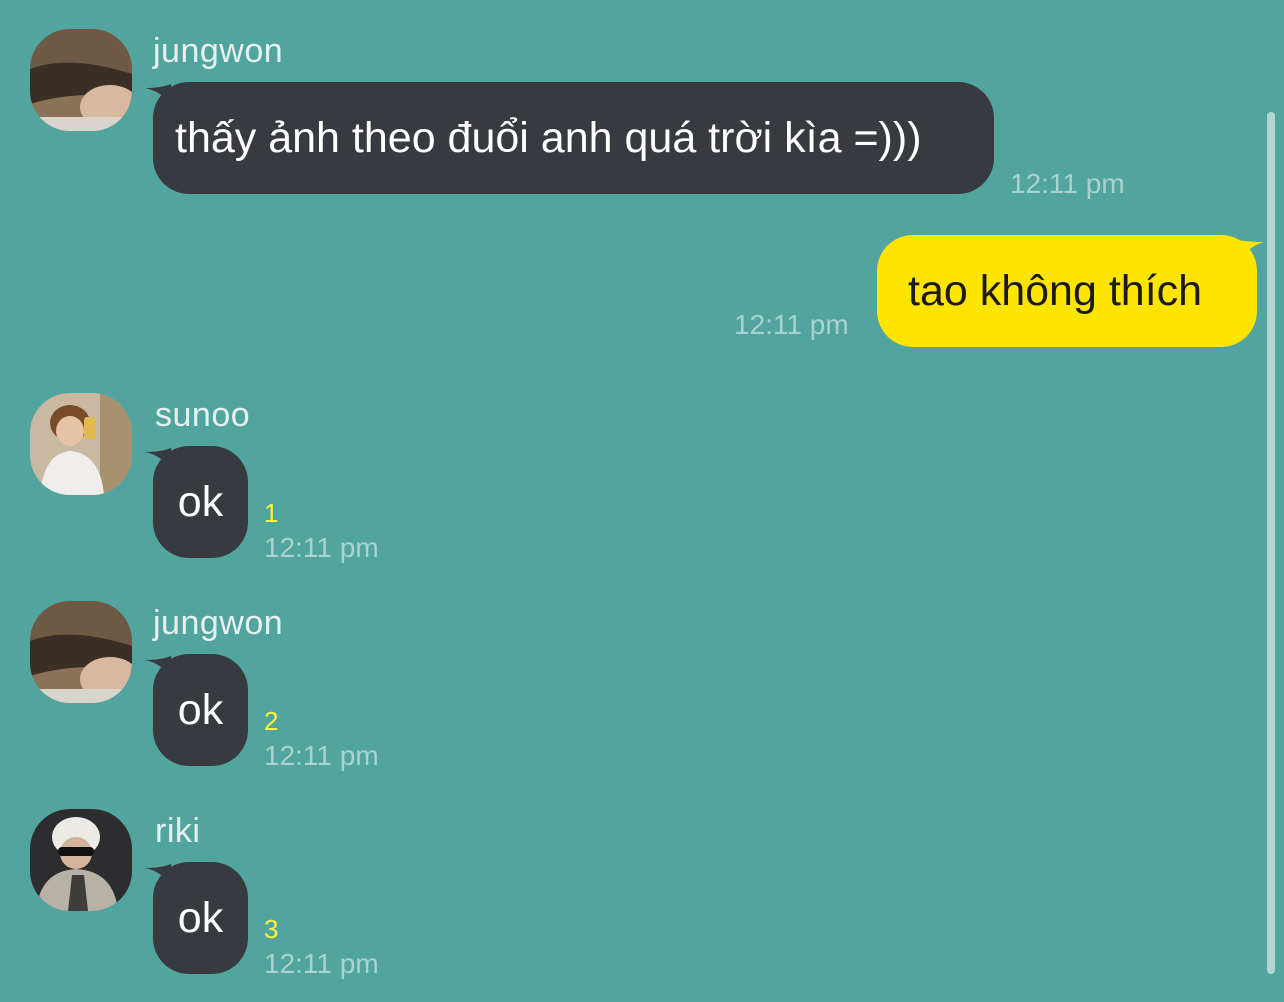 The image size is (1284, 1002). What do you see at coordinates (1055, 290) in the screenshot?
I see `message-text: tao không thích` at bounding box center [1055, 290].